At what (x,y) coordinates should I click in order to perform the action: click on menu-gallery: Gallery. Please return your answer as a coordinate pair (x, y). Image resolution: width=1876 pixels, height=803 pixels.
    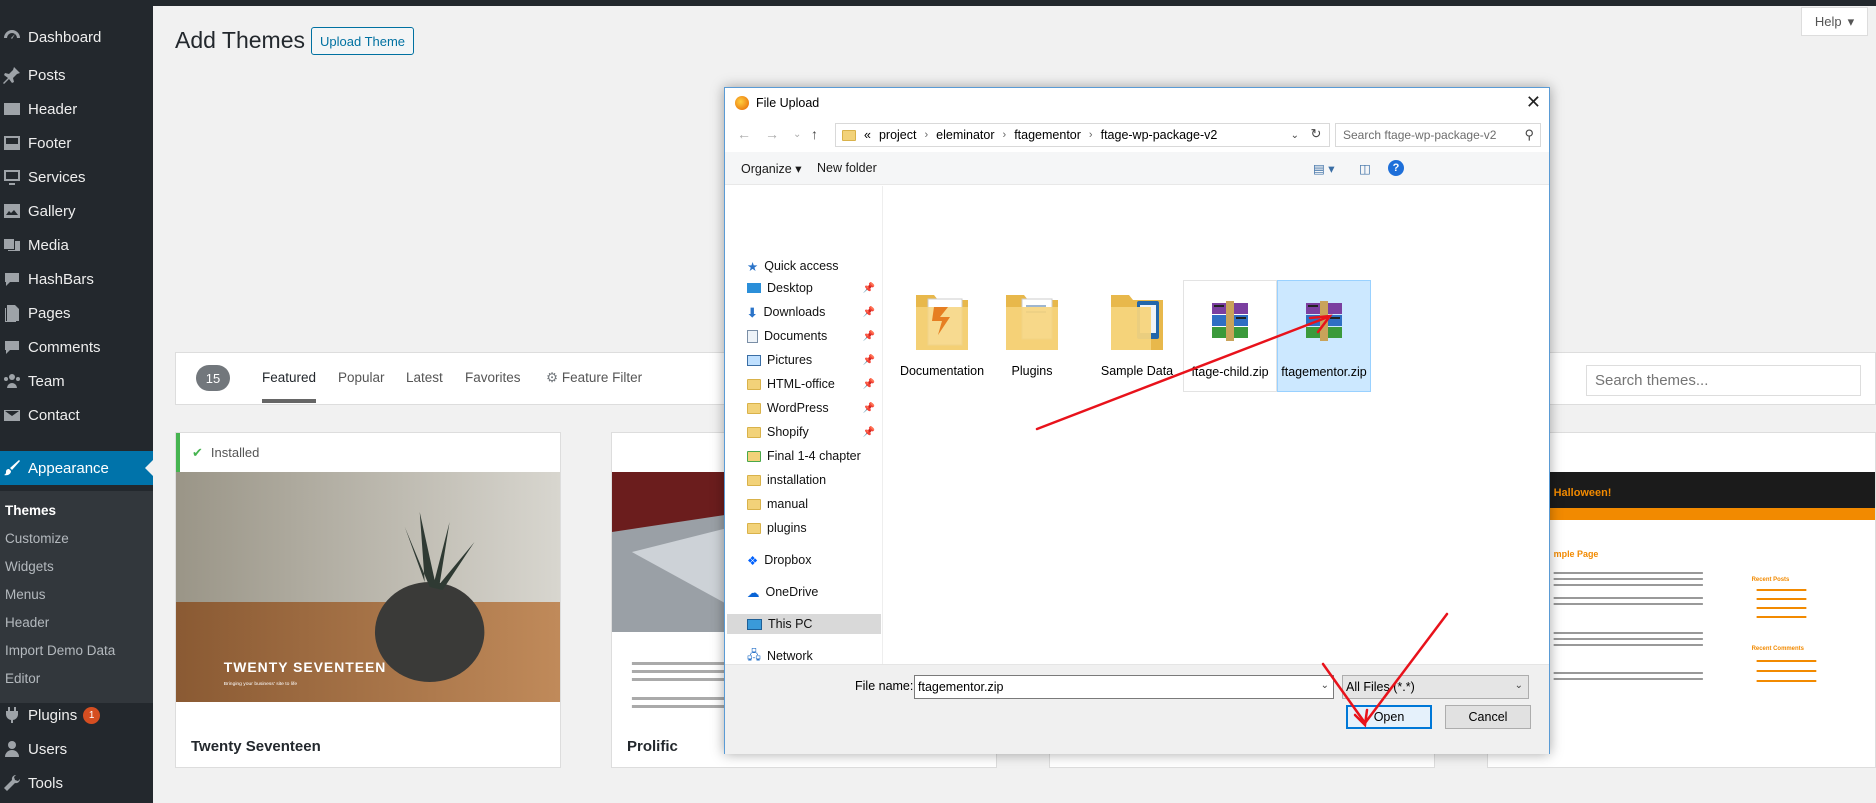
    Looking at the image, I should click on (76, 211).